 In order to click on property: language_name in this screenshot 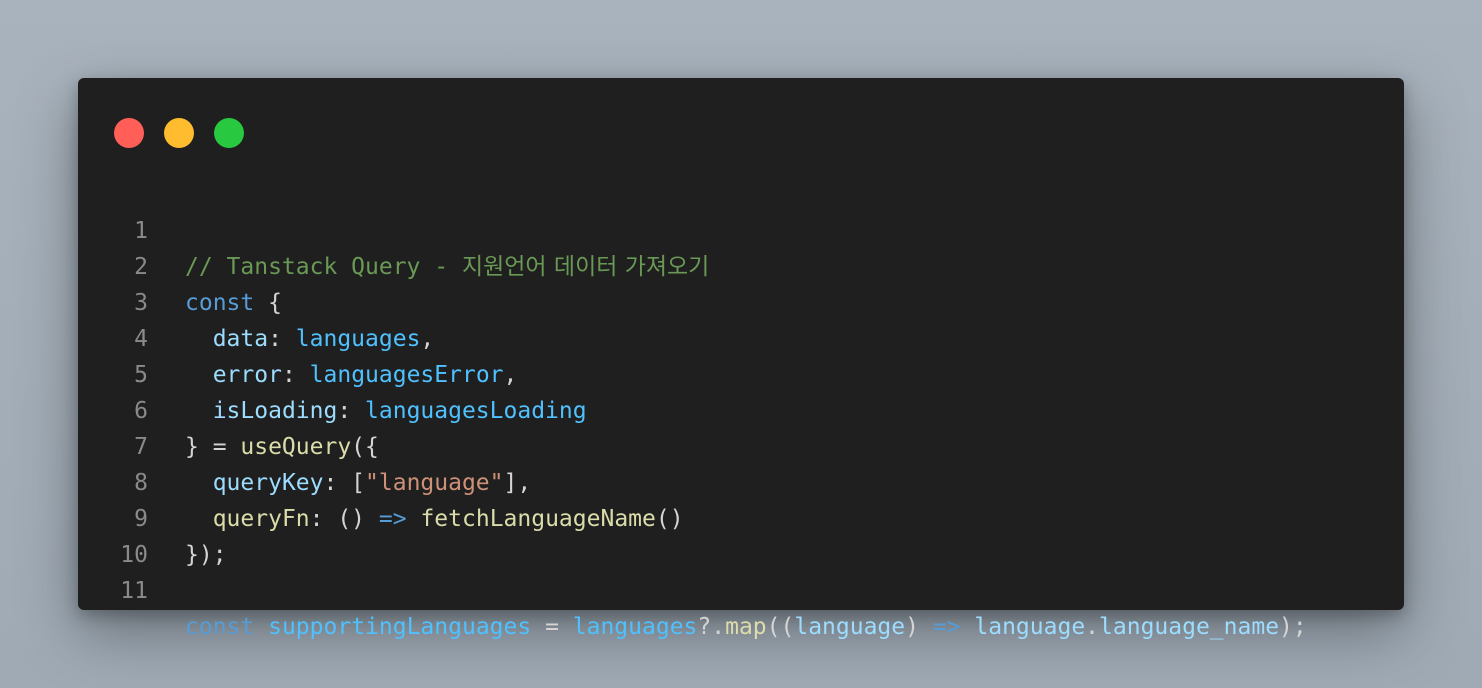, I will do `click(1189, 627)`.